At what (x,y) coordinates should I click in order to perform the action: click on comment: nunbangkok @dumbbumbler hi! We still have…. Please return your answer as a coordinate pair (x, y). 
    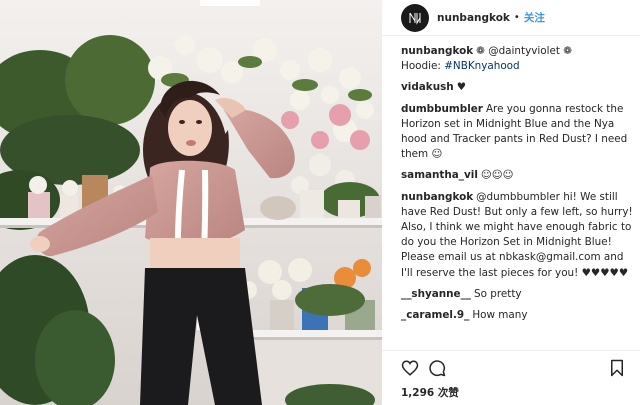
    Looking at the image, I should click on (517, 235).